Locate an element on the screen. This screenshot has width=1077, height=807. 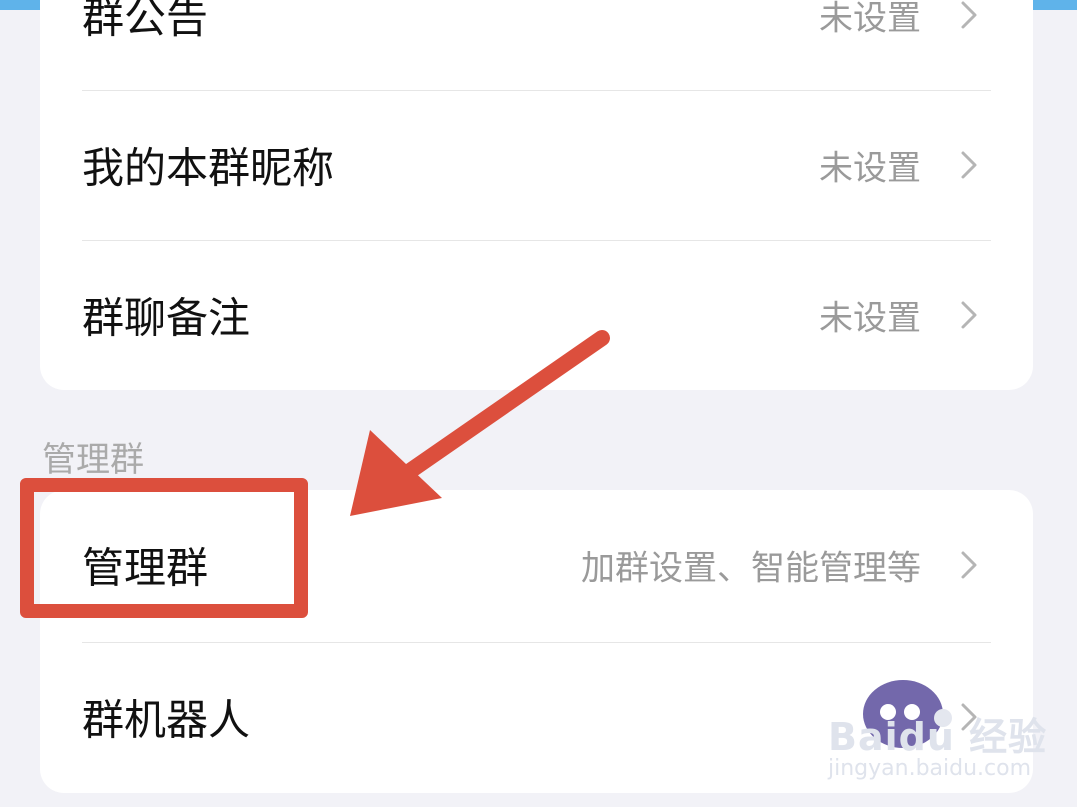
row-label: 群公告 is located at coordinates (145, 21).